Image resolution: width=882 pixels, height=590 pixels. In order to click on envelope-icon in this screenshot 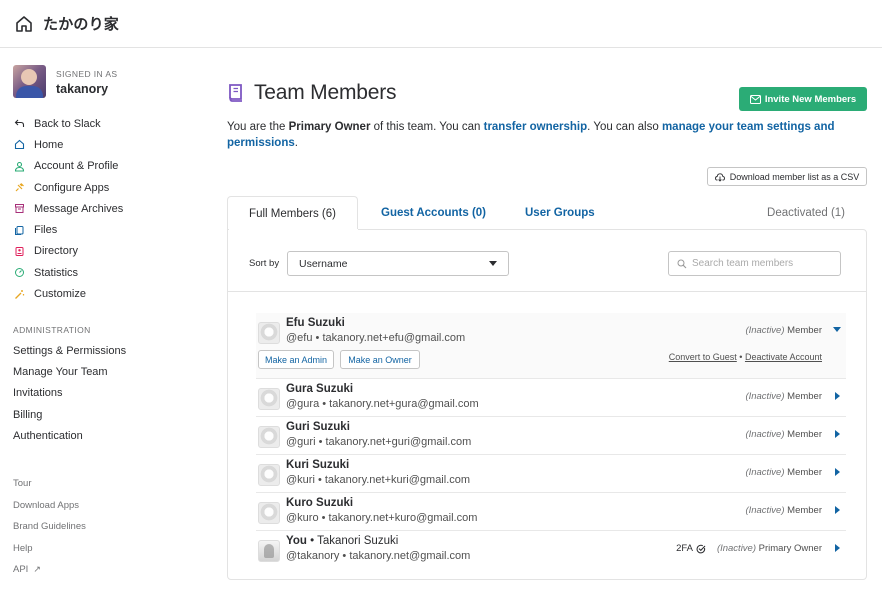, I will do `click(755, 99)`.